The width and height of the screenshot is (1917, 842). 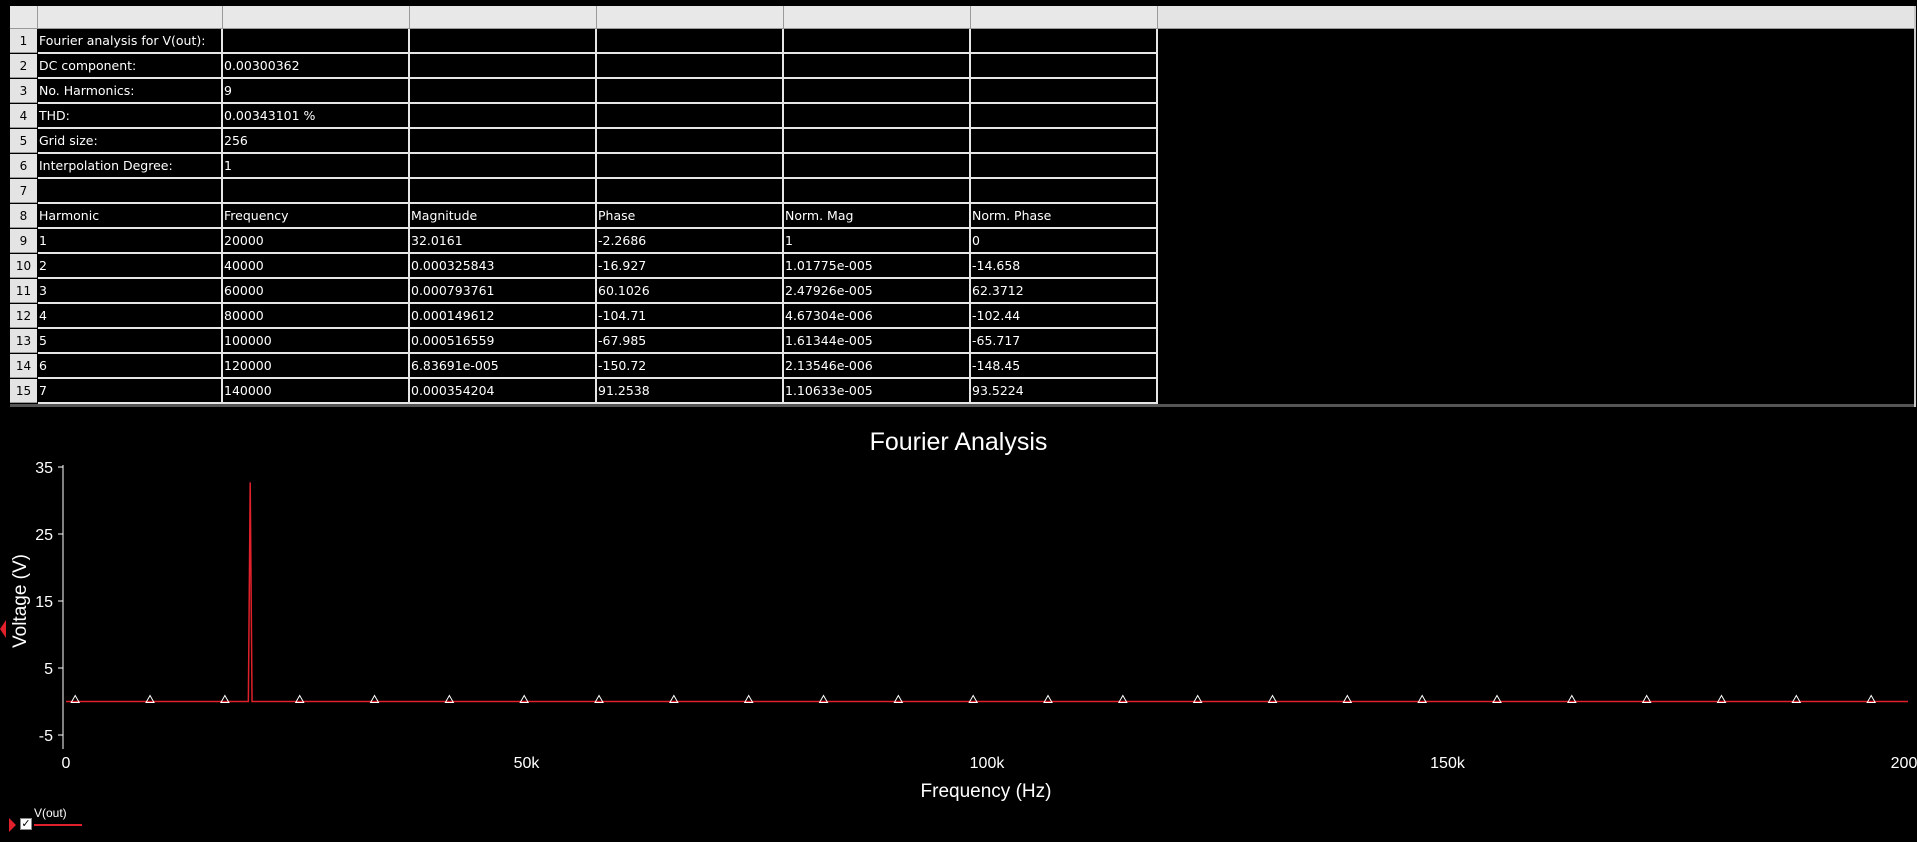 I want to click on cursor-marker, so click(x=3, y=629).